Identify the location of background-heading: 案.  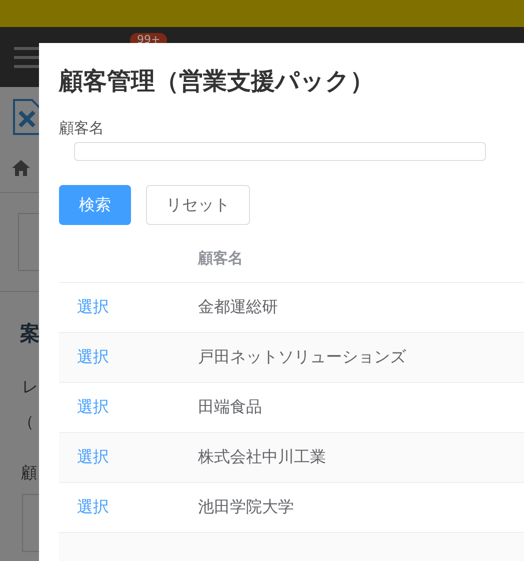
(30, 333).